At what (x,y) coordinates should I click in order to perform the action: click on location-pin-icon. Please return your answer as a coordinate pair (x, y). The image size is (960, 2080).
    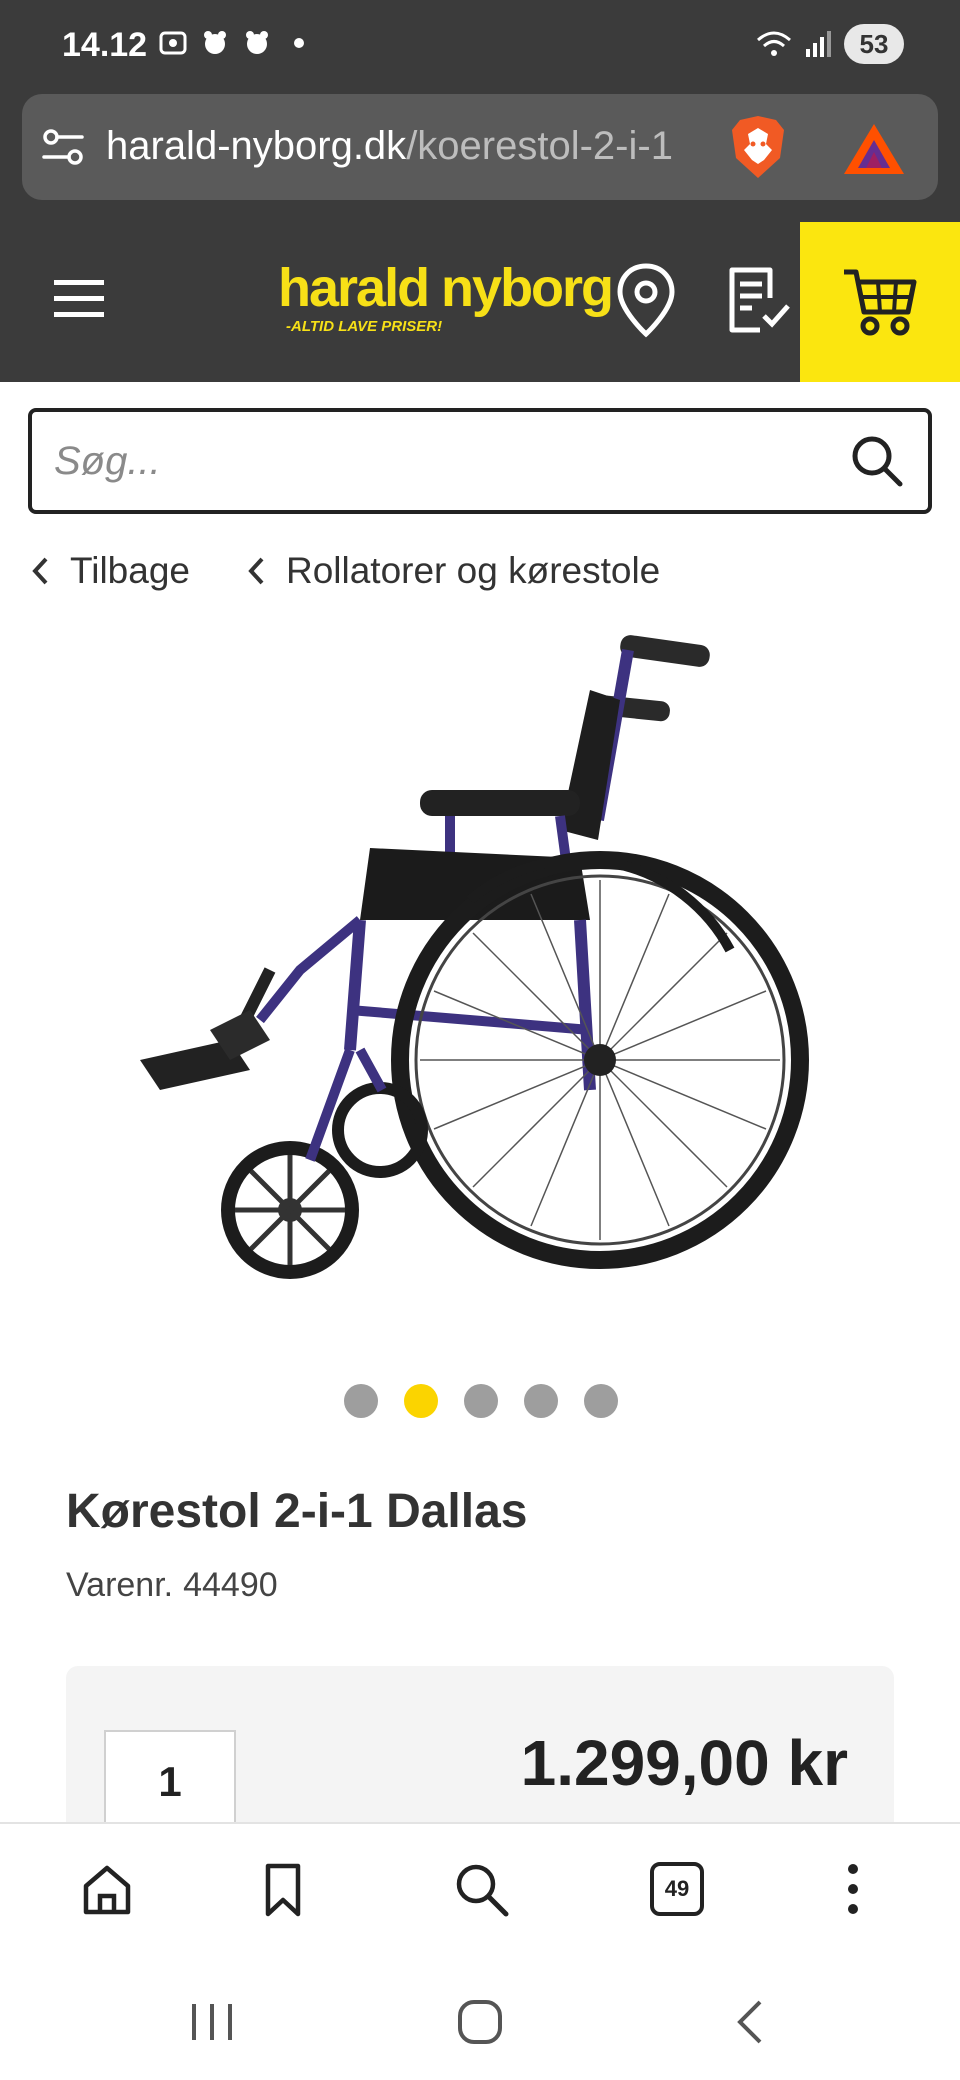
    Looking at the image, I should click on (646, 300).